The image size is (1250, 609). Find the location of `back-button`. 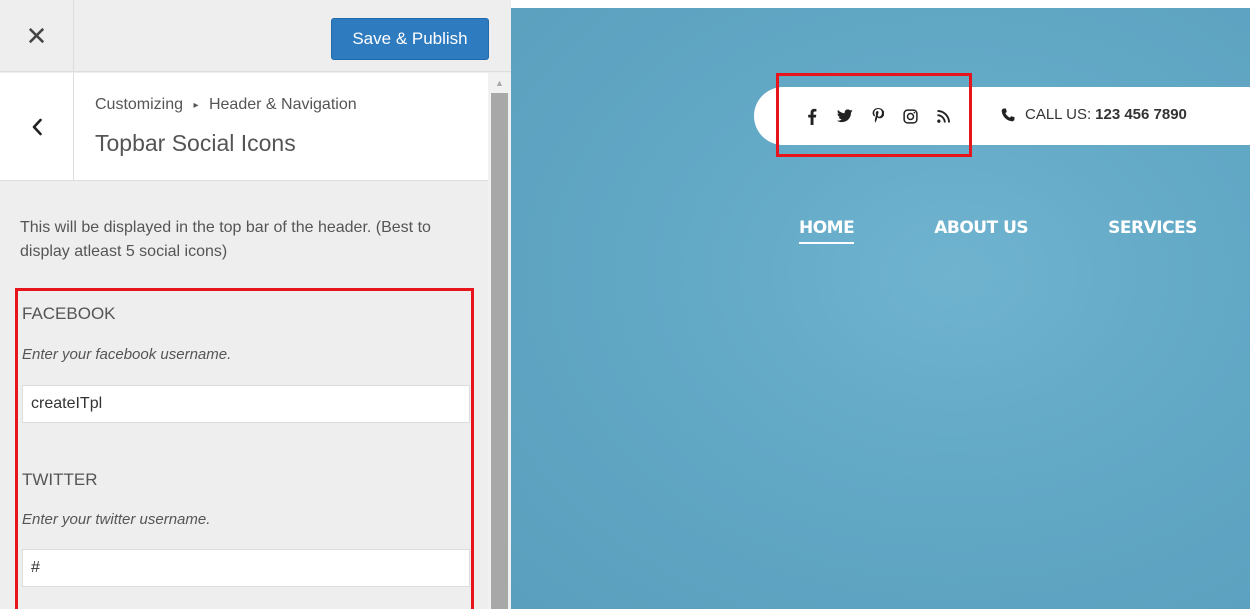

back-button is located at coordinates (37, 127).